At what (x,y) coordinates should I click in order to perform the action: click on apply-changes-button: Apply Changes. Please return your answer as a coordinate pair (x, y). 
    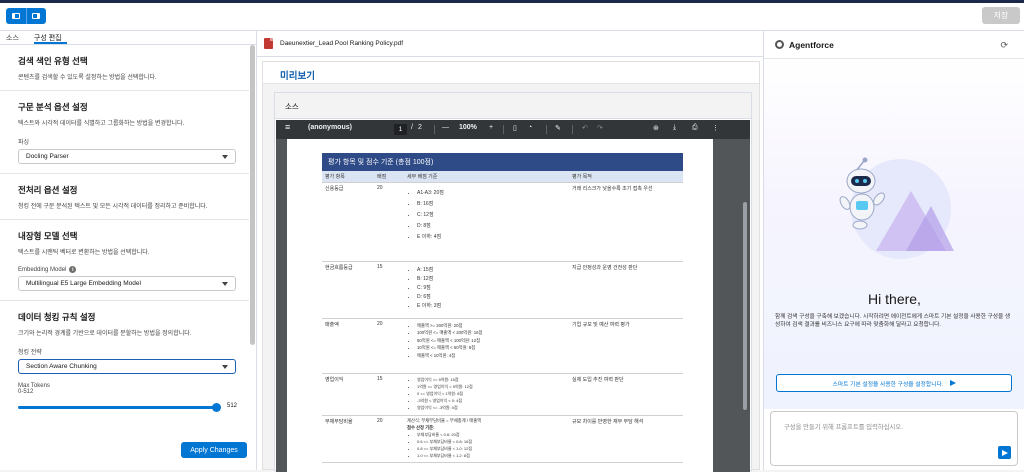
    Looking at the image, I should click on (214, 450).